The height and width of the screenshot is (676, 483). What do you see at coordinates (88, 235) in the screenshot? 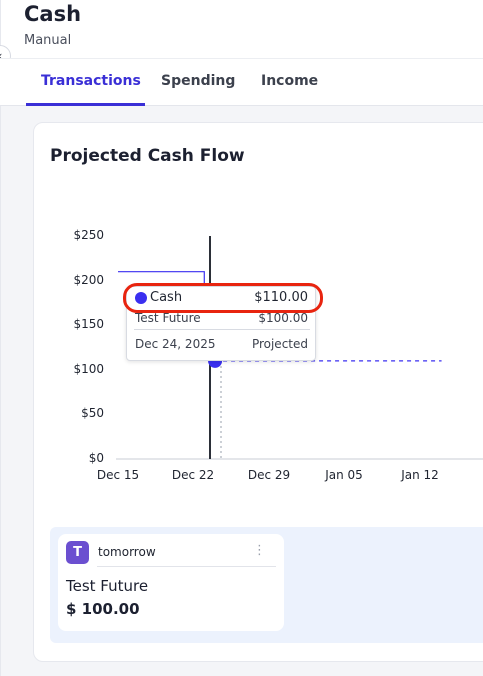
I see `y-tick-label: $250` at bounding box center [88, 235].